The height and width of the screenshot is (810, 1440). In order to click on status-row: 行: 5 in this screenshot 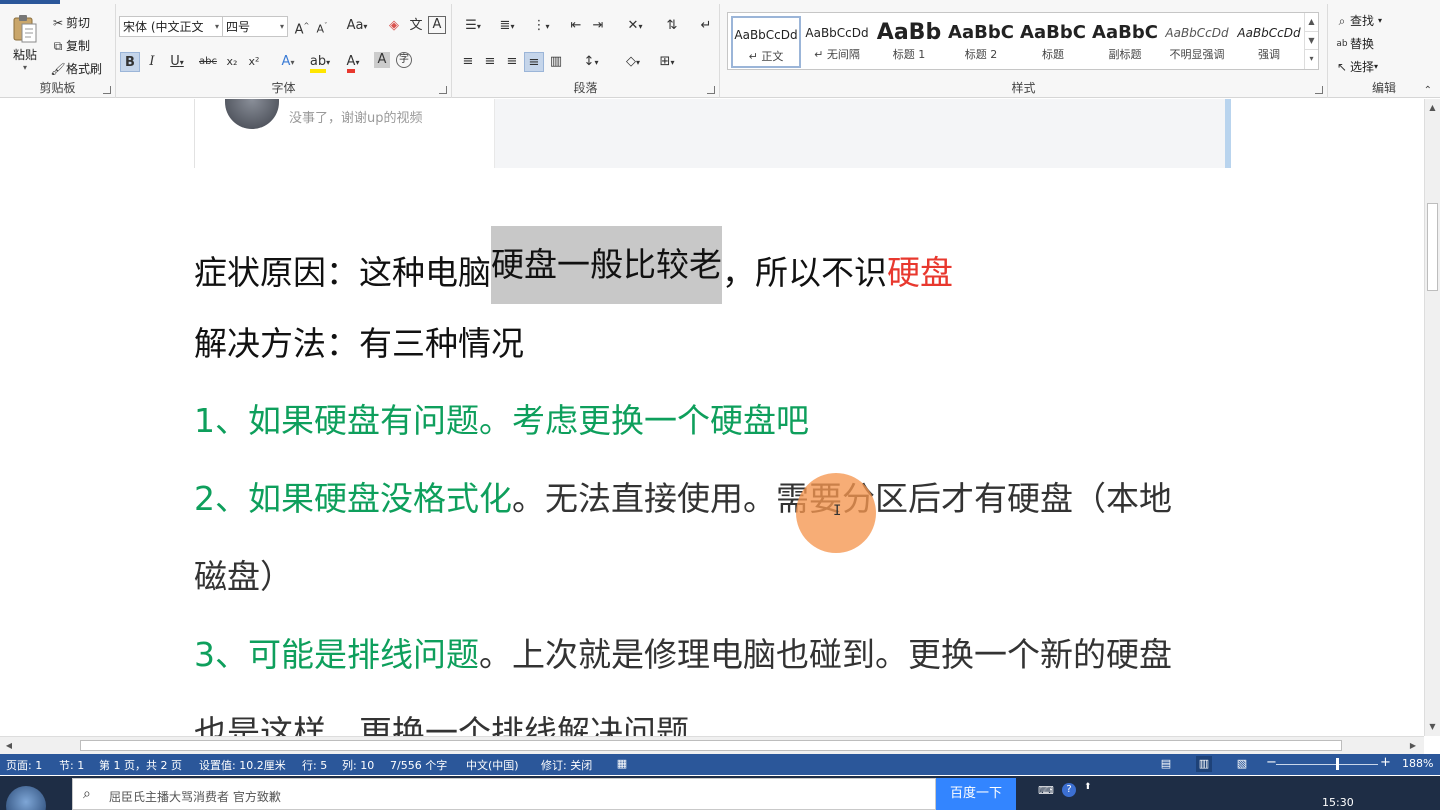, I will do `click(314, 765)`.